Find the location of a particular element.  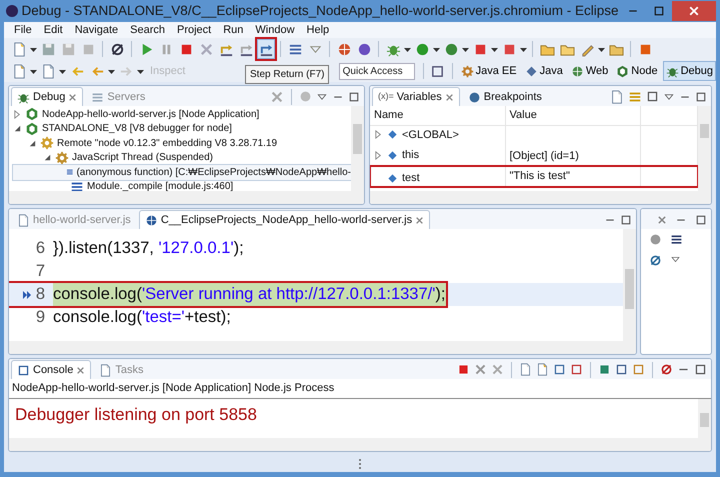

line-number: 7 is located at coordinates (40, 271).